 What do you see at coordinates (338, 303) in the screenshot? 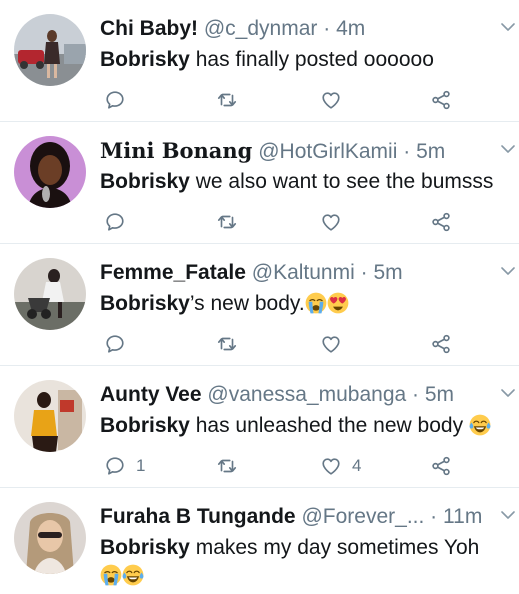
I see `heart-eyes-emoji` at bounding box center [338, 303].